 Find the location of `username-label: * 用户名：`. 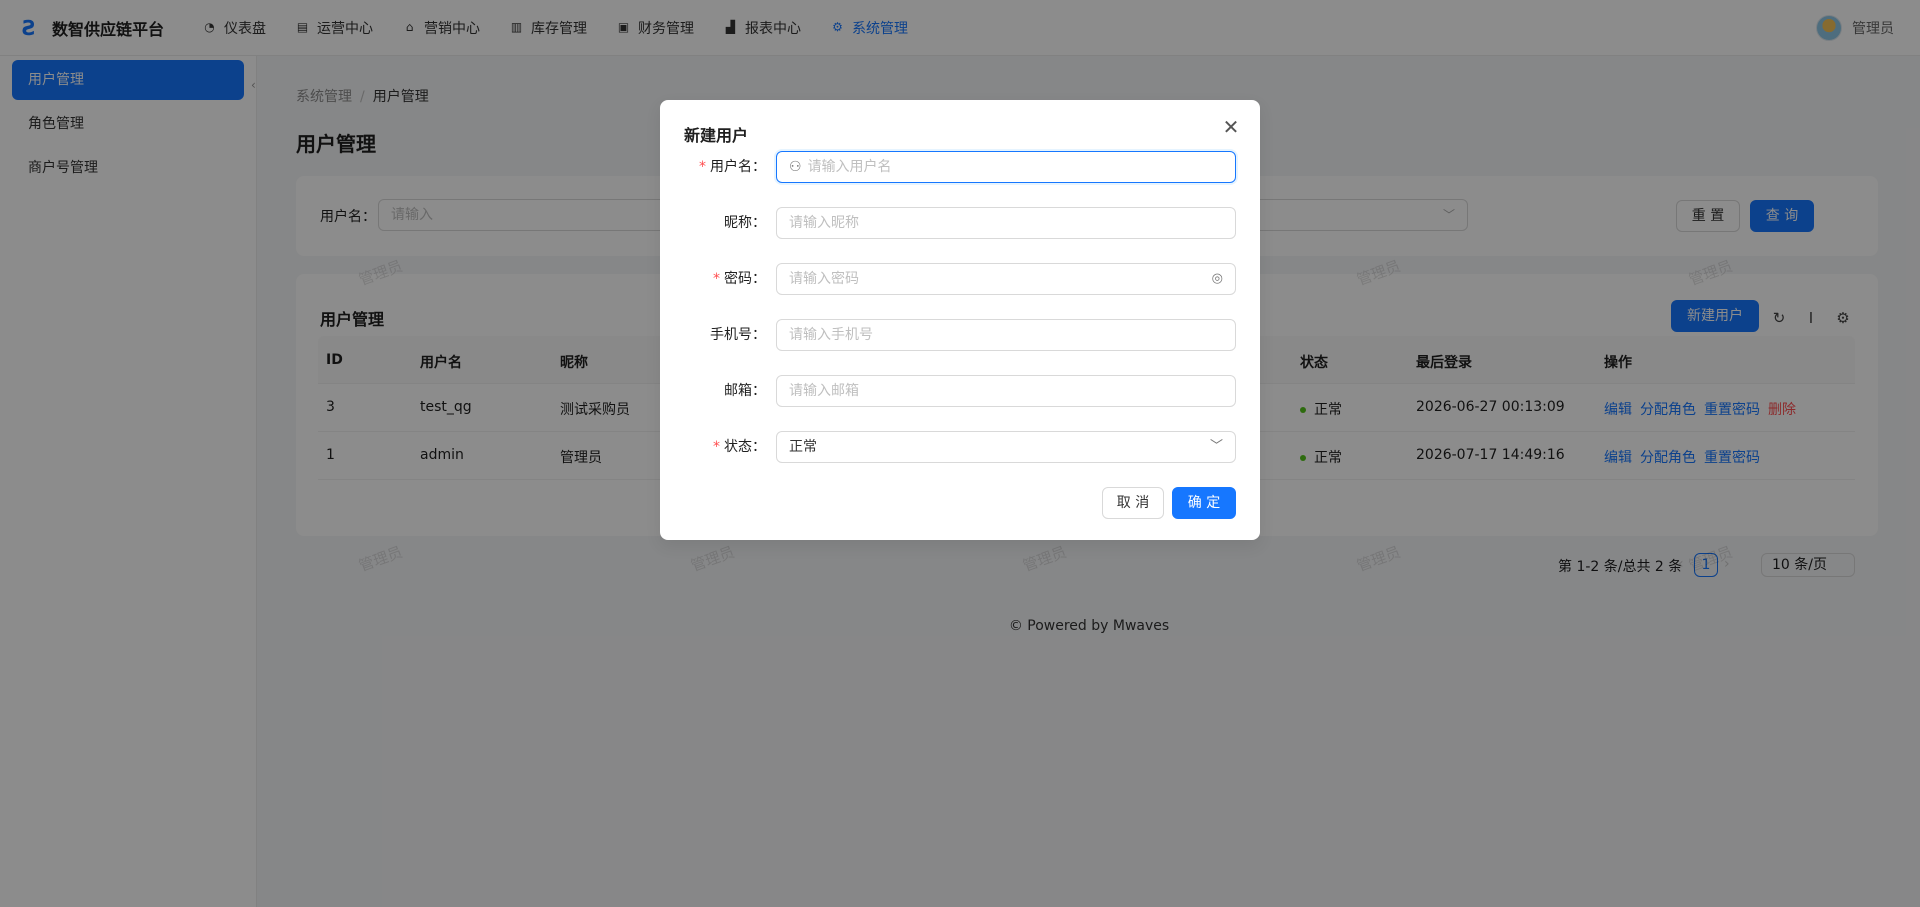

username-label: * 用户名： is located at coordinates (732, 167).